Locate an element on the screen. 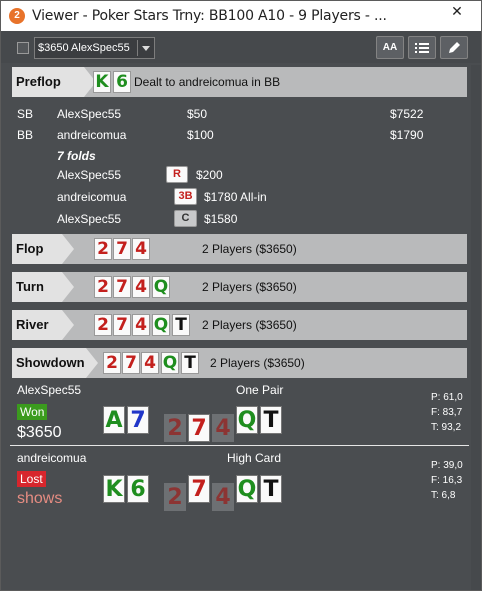 The height and width of the screenshot is (591, 482). hole-card: K is located at coordinates (114, 489).